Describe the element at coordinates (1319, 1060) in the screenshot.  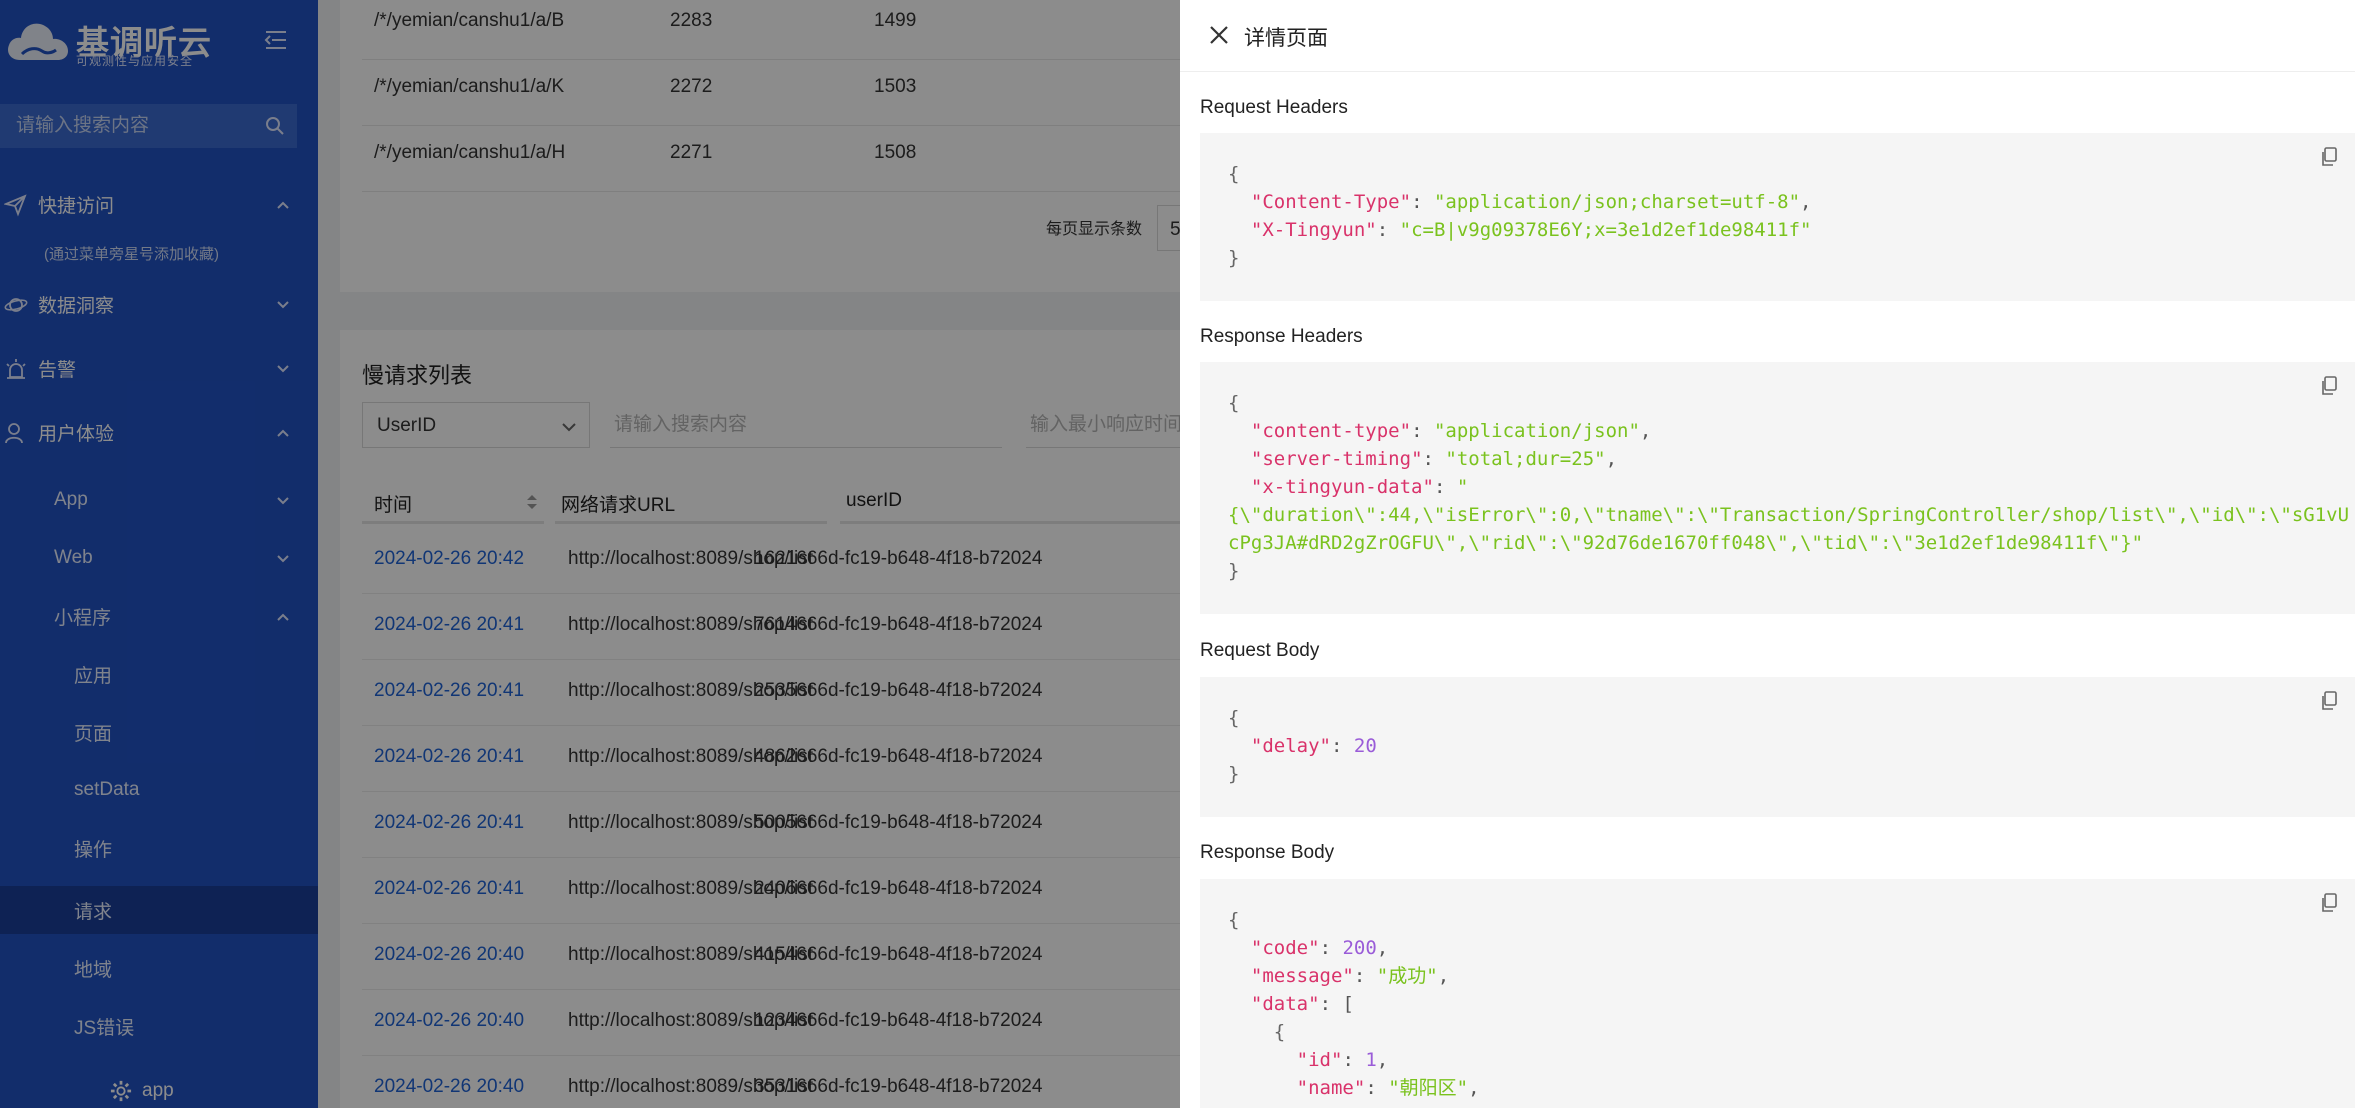
I see `json-key: id` at that location.